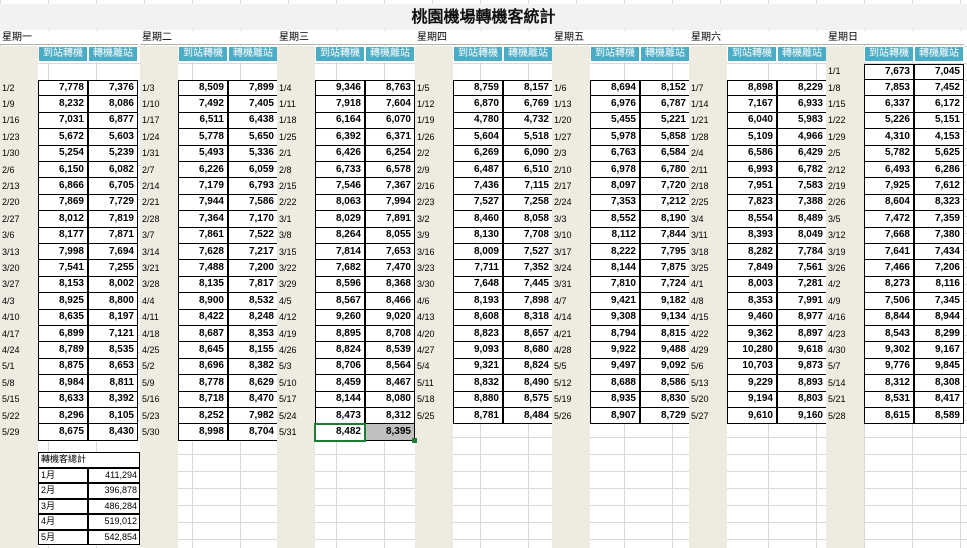 This screenshot has height=548, width=967. Describe the element at coordinates (708, 154) in the screenshot. I see `date-cell: 2/4` at that location.